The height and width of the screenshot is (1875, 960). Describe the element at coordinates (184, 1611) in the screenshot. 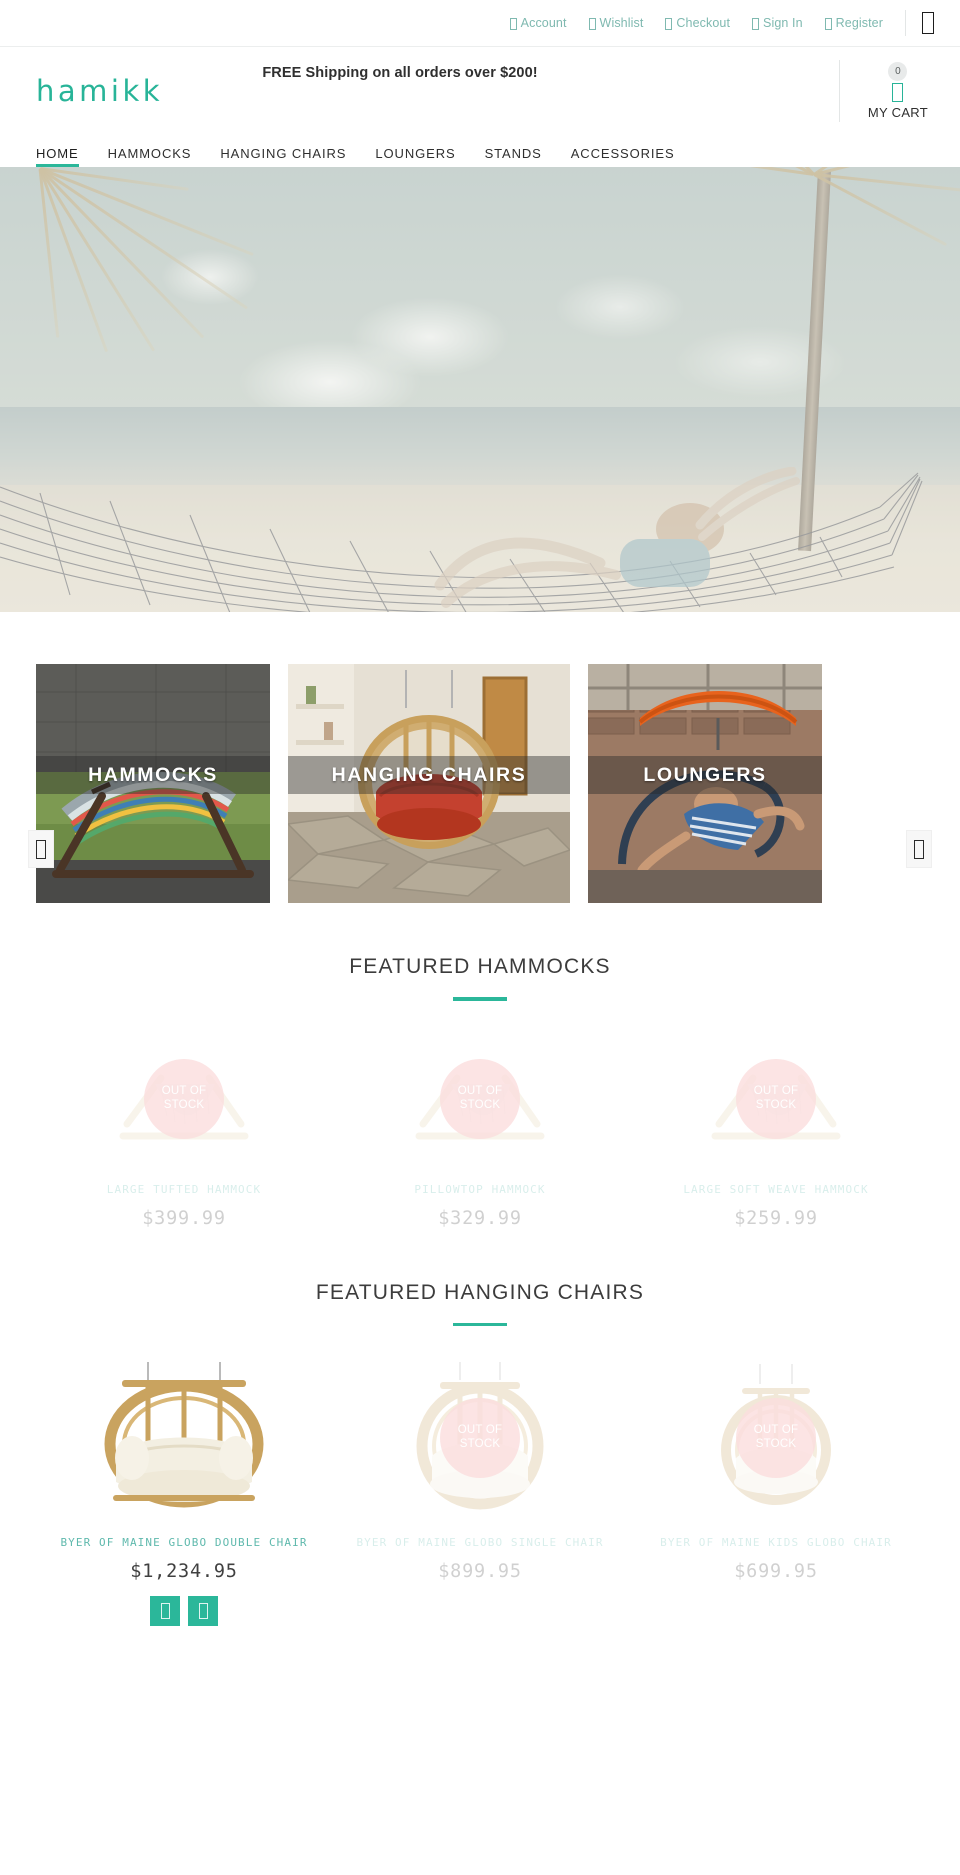

I see `product-actions` at that location.